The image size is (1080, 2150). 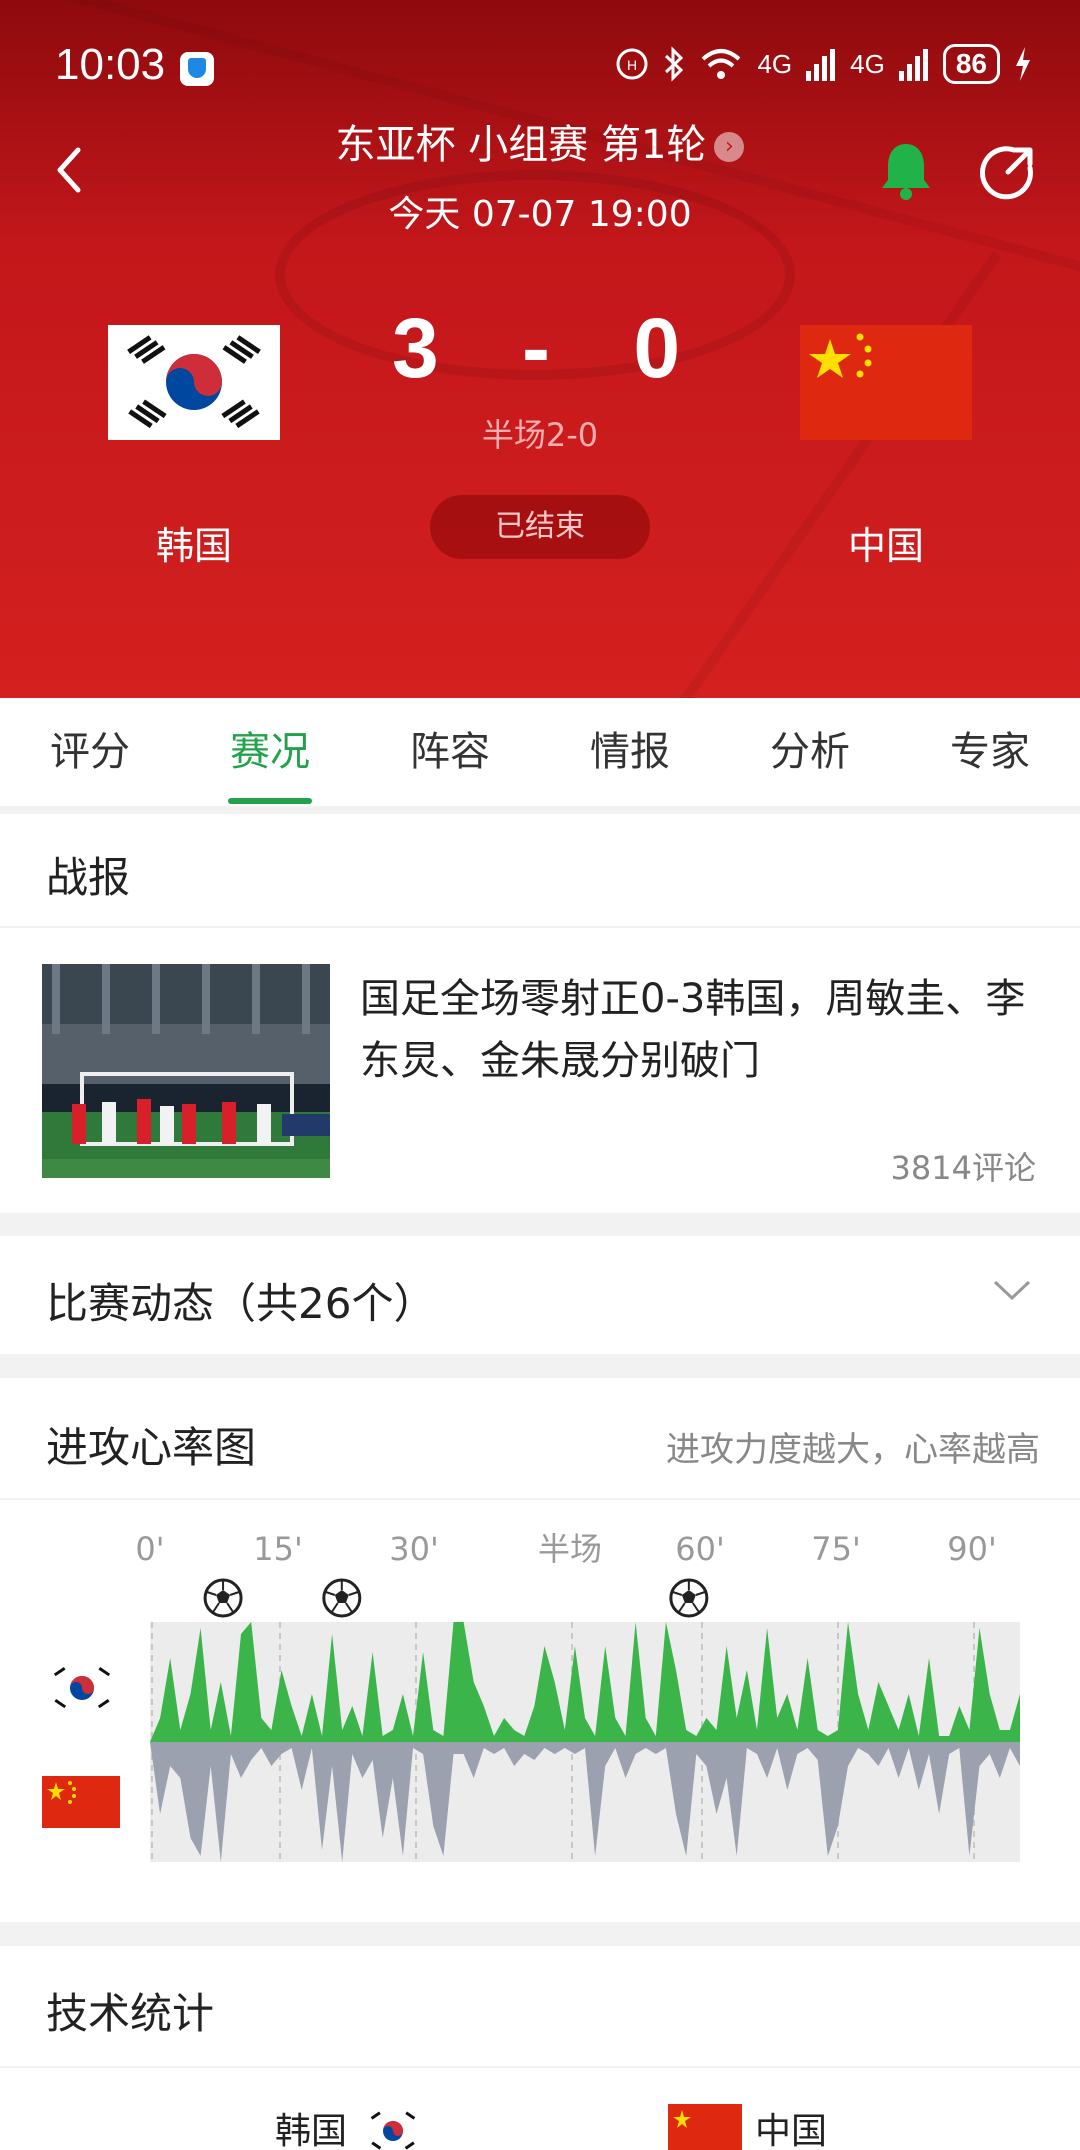 I want to click on x-tick-label: 60', so click(x=700, y=1549).